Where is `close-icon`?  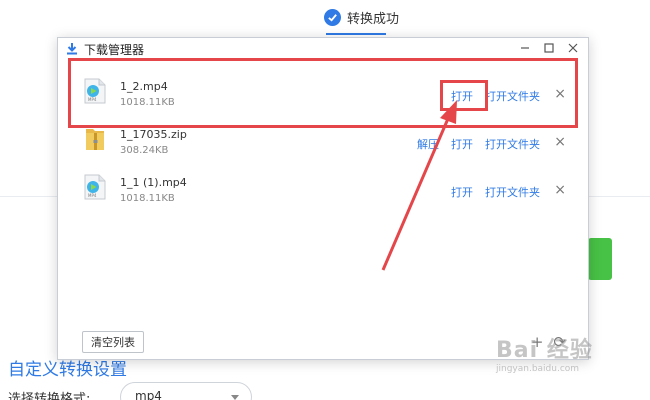
close-icon is located at coordinates (573, 48).